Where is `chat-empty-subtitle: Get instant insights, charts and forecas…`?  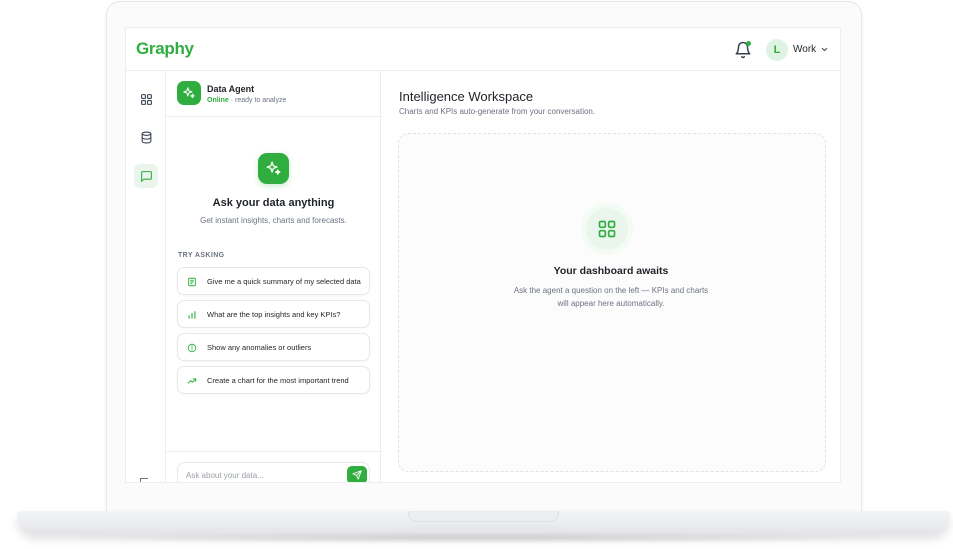
chat-empty-subtitle: Get instant insights, charts and forecas… is located at coordinates (273, 220).